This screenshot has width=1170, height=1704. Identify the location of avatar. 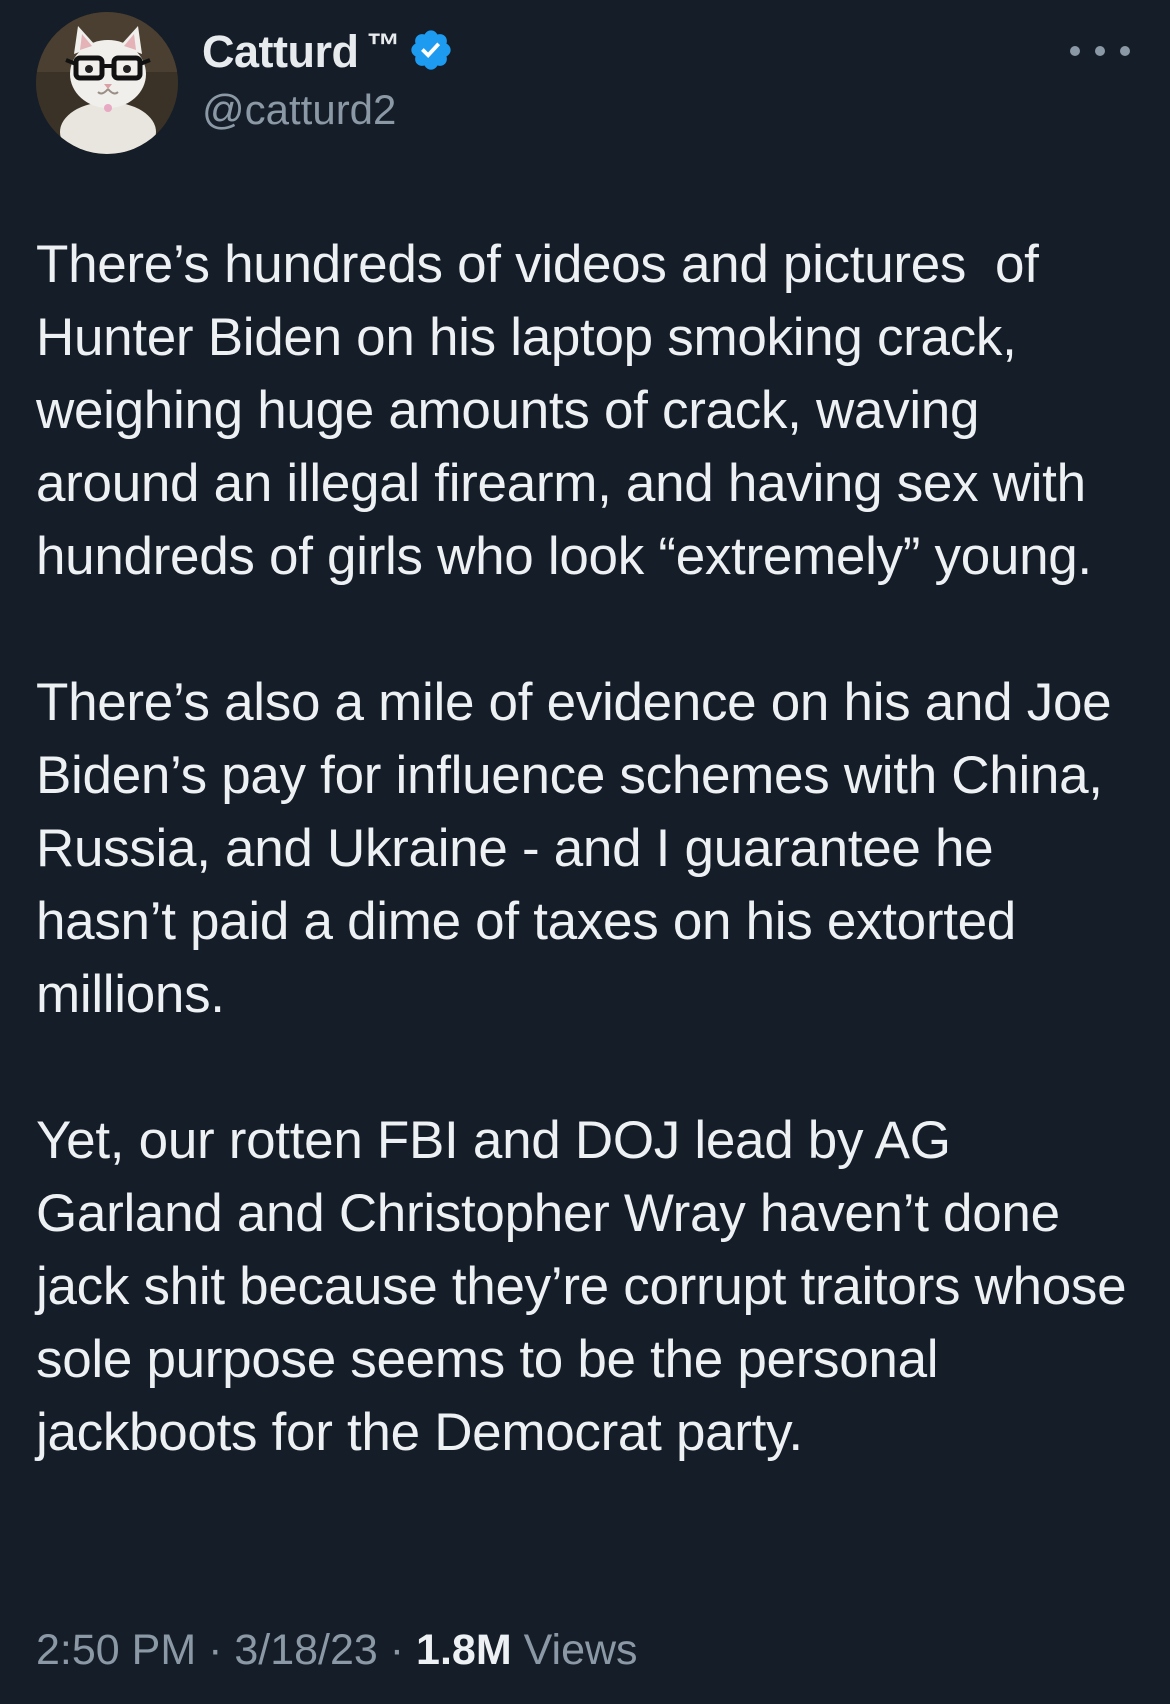
(107, 83).